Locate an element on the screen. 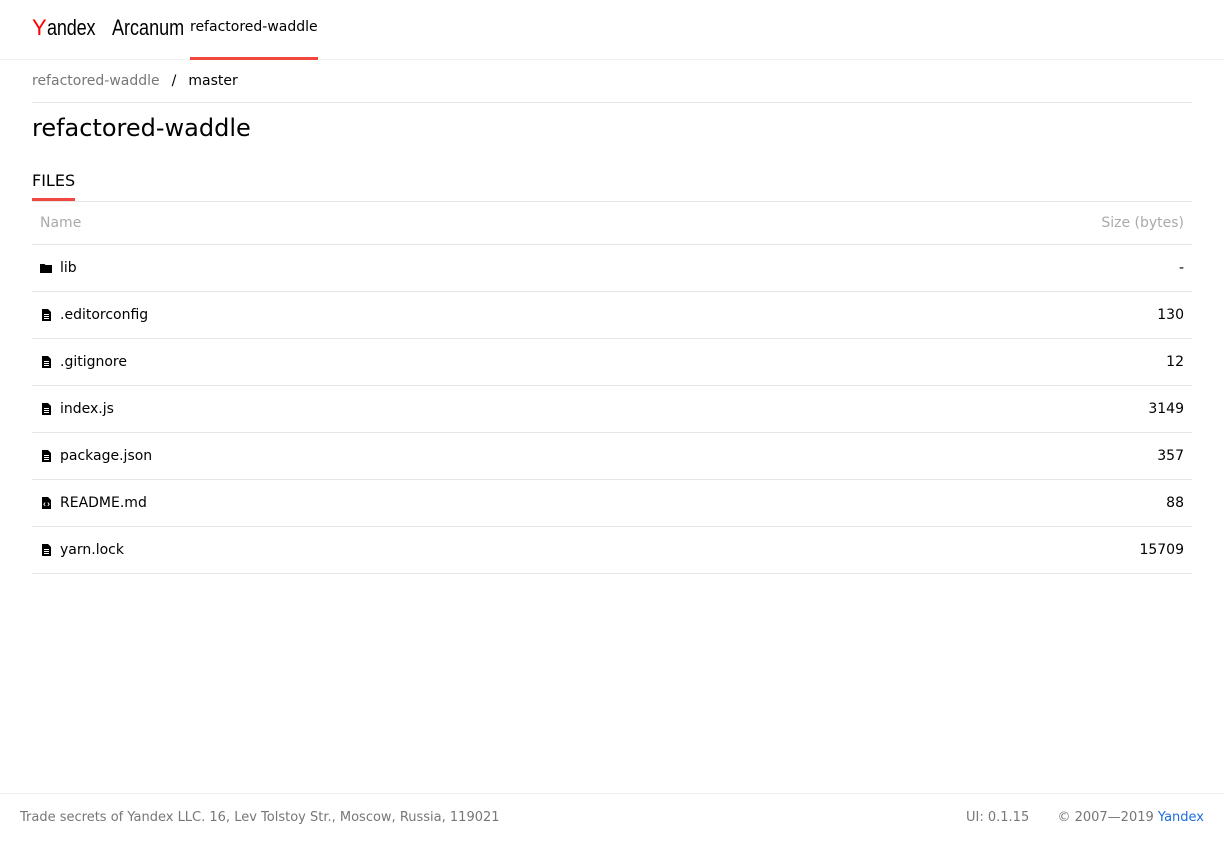 Image resolution: width=1224 pixels, height=844 pixels. table-row: index.js 3149 is located at coordinates (612, 409).